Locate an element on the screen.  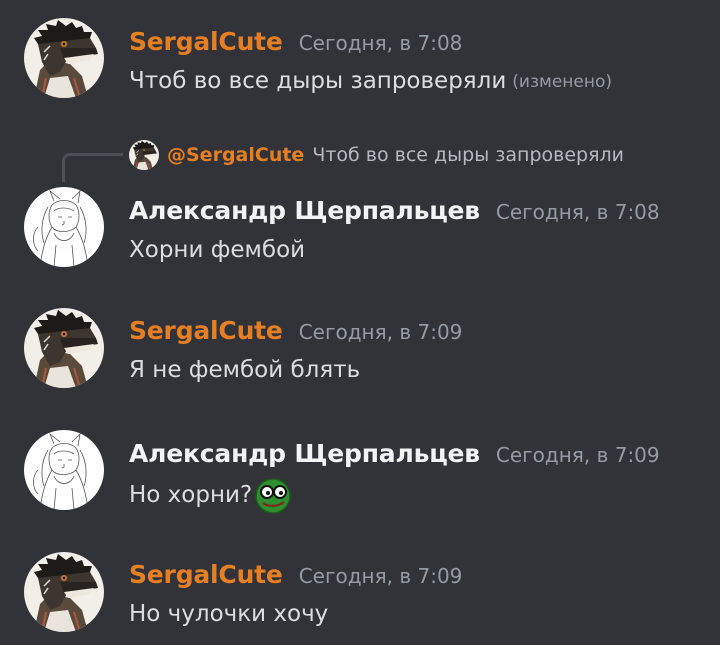
message-text: Чтоб во все дыры запроверяли is located at coordinates (318, 81).